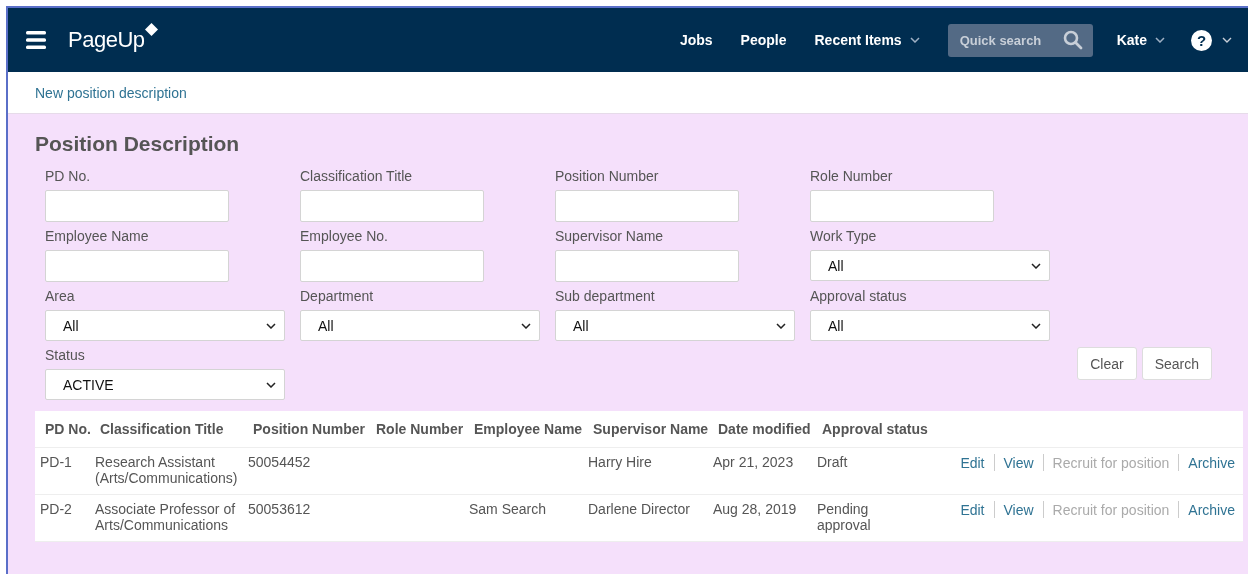 This screenshot has height=574, width=1248. What do you see at coordinates (280, 509) in the screenshot?
I see `table-cell-text: 50053612` at bounding box center [280, 509].